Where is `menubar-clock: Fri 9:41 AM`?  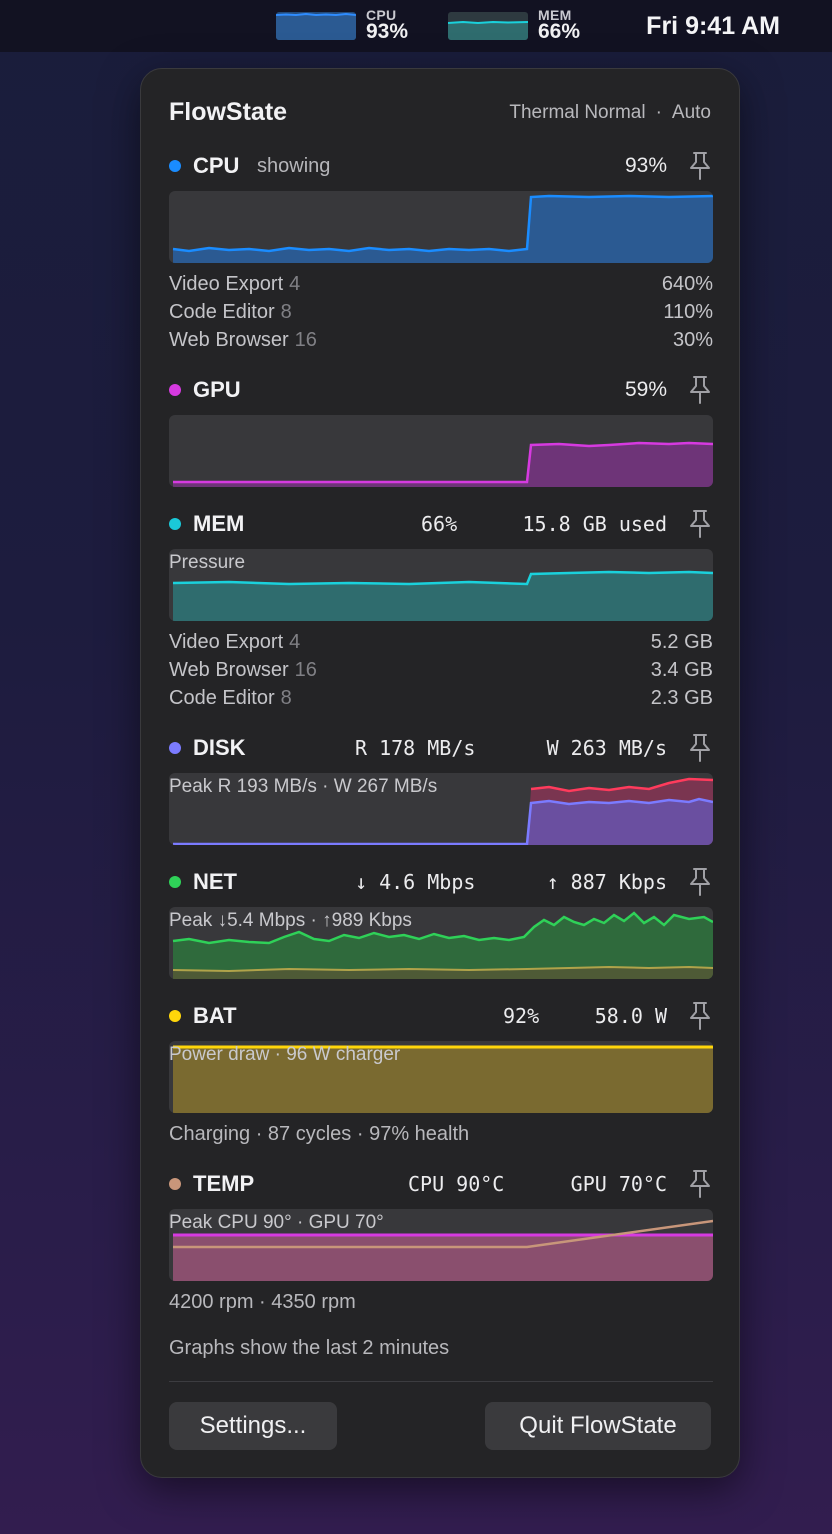
menubar-clock: Fri 9:41 AM is located at coordinates (713, 26).